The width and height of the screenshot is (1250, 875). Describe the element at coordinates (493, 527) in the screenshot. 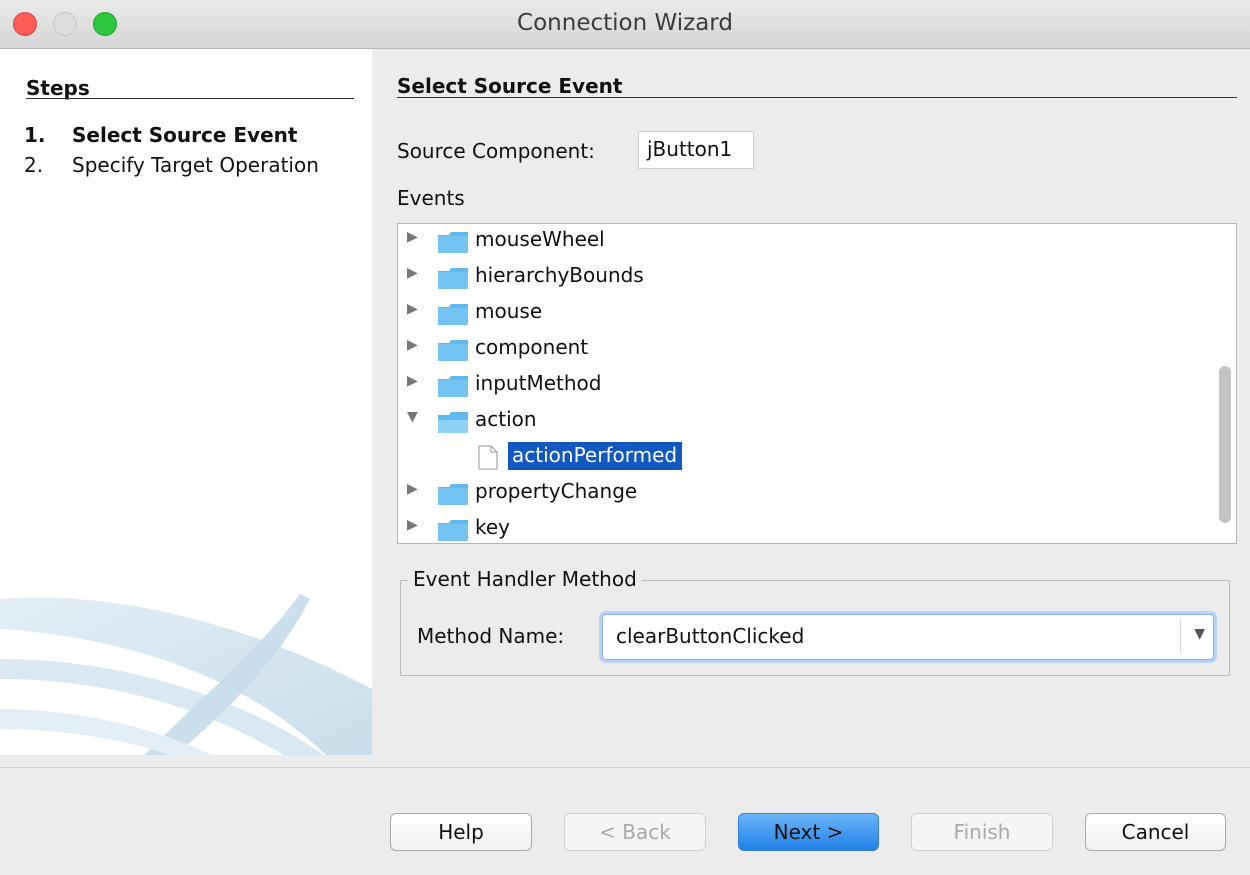

I see `tree-node-label: key` at that location.